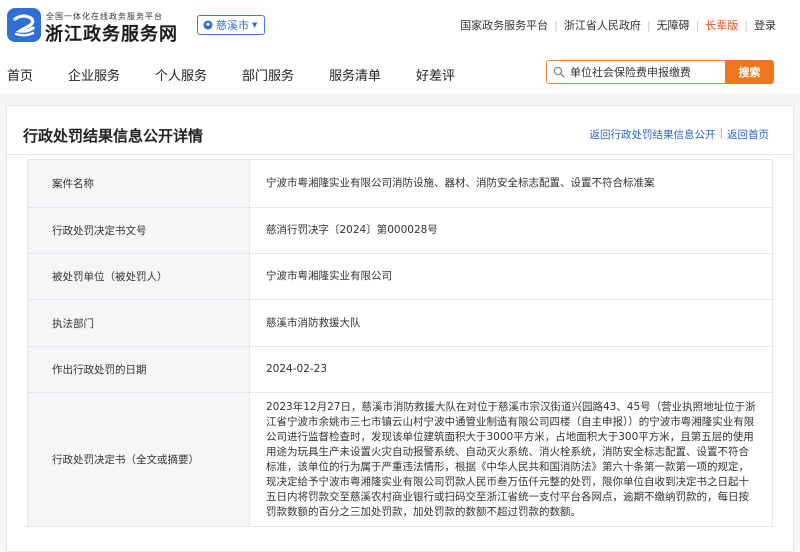  I want to click on link-national-platform: 国家政务服务平台, so click(504, 25).